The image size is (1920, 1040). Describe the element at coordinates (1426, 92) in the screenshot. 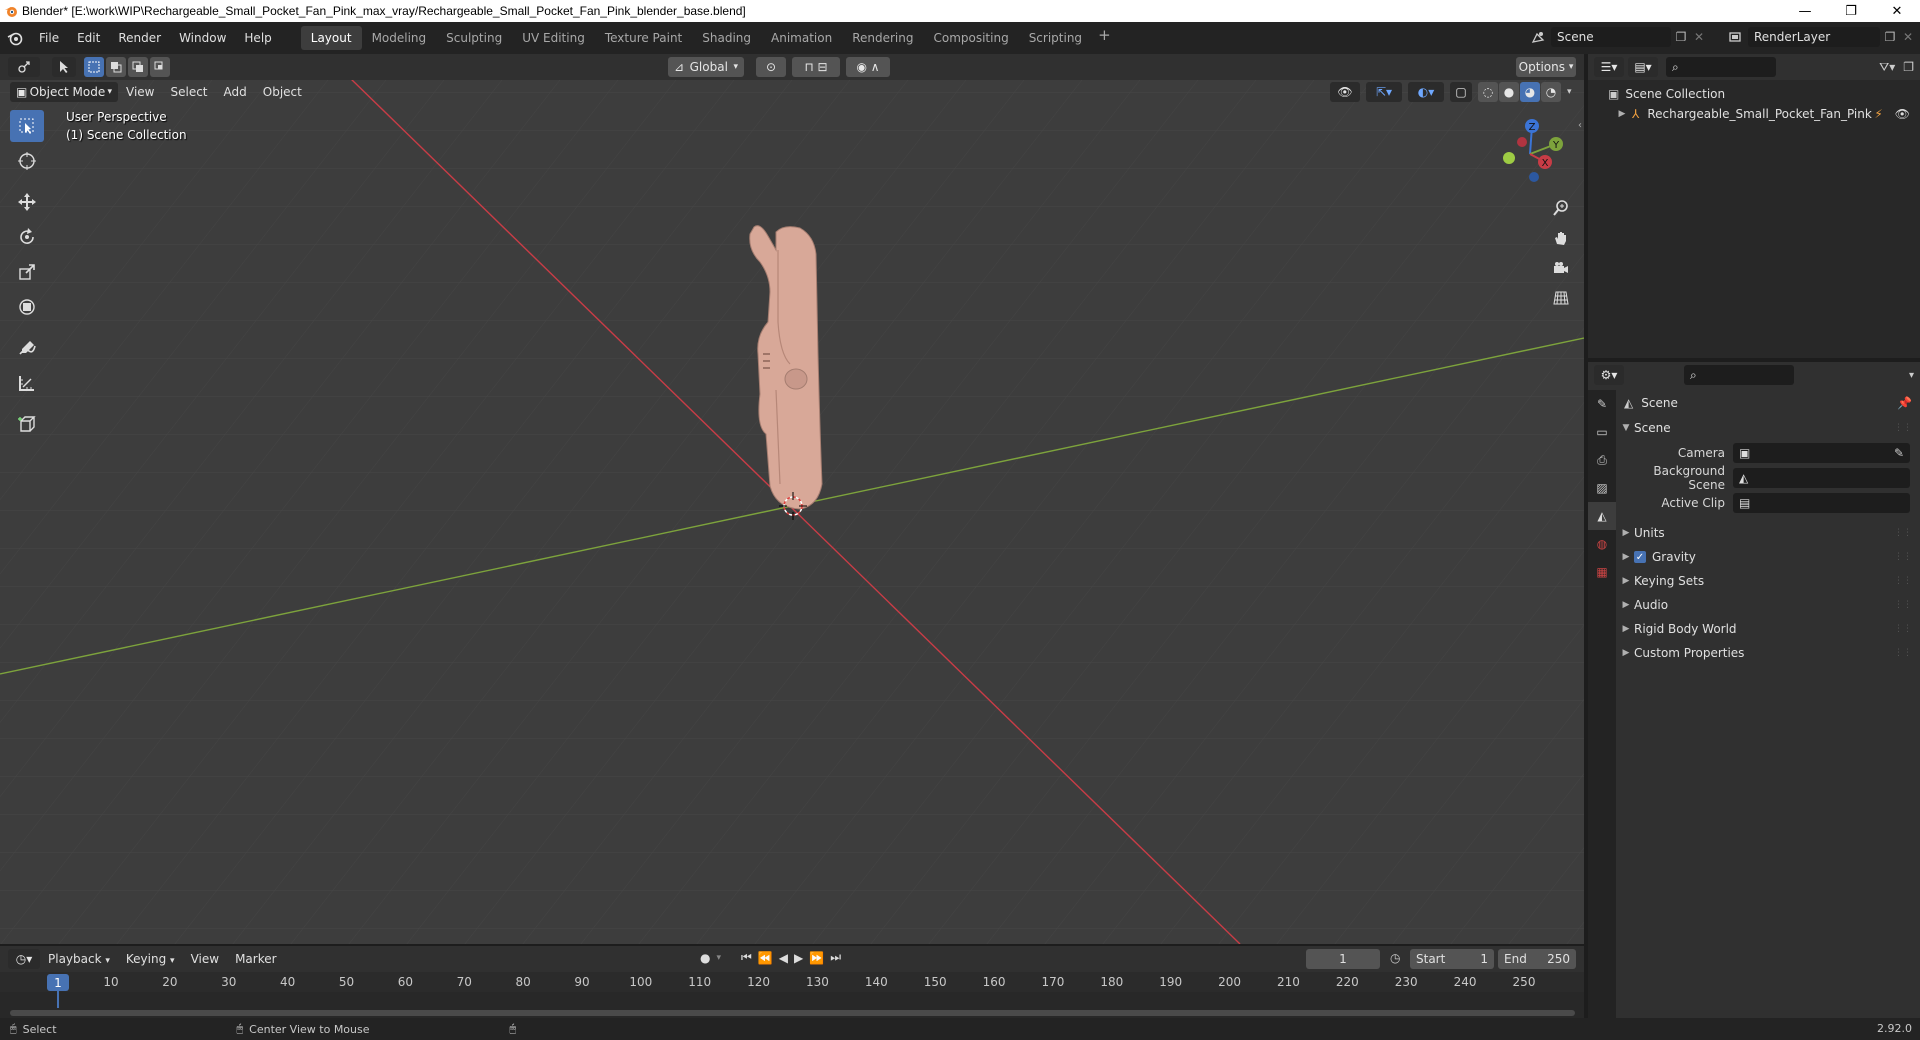

I see `overlay-toggle-icon: ◐▾` at that location.